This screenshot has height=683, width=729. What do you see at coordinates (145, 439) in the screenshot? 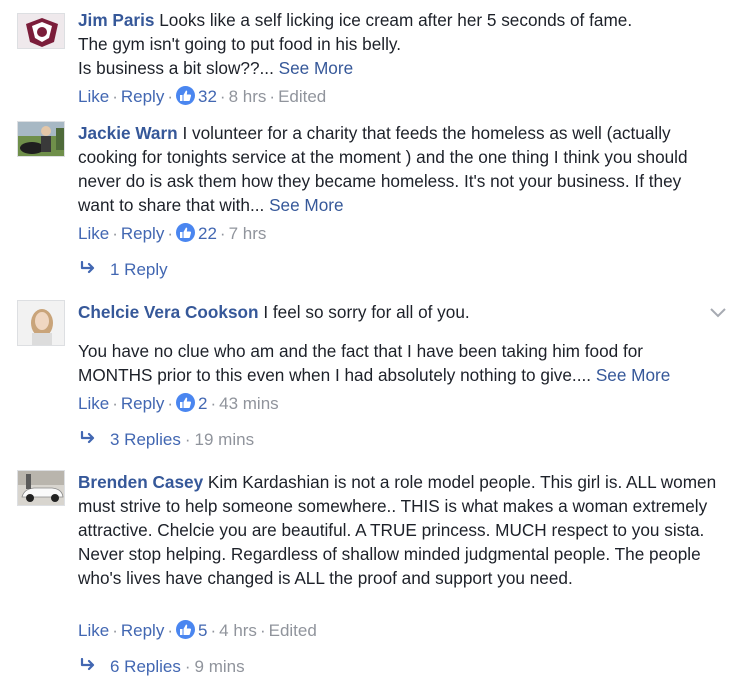
I see `replies-count: 3 Replies` at bounding box center [145, 439].